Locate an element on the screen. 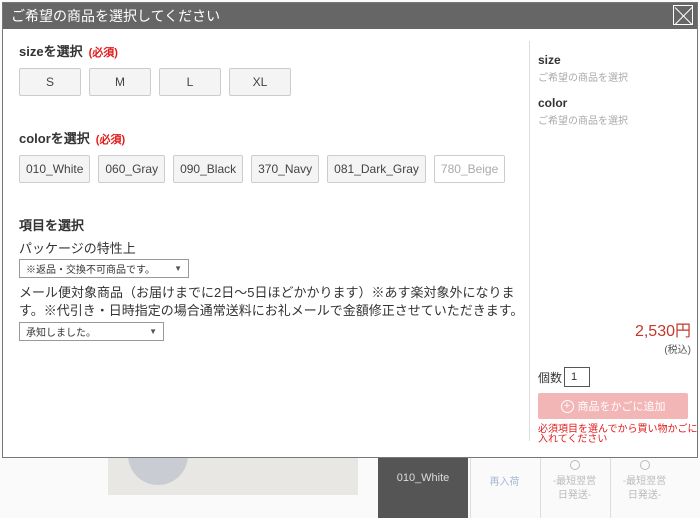 This screenshot has width=700, height=518. quantity-label: 個数 is located at coordinates (550, 377).